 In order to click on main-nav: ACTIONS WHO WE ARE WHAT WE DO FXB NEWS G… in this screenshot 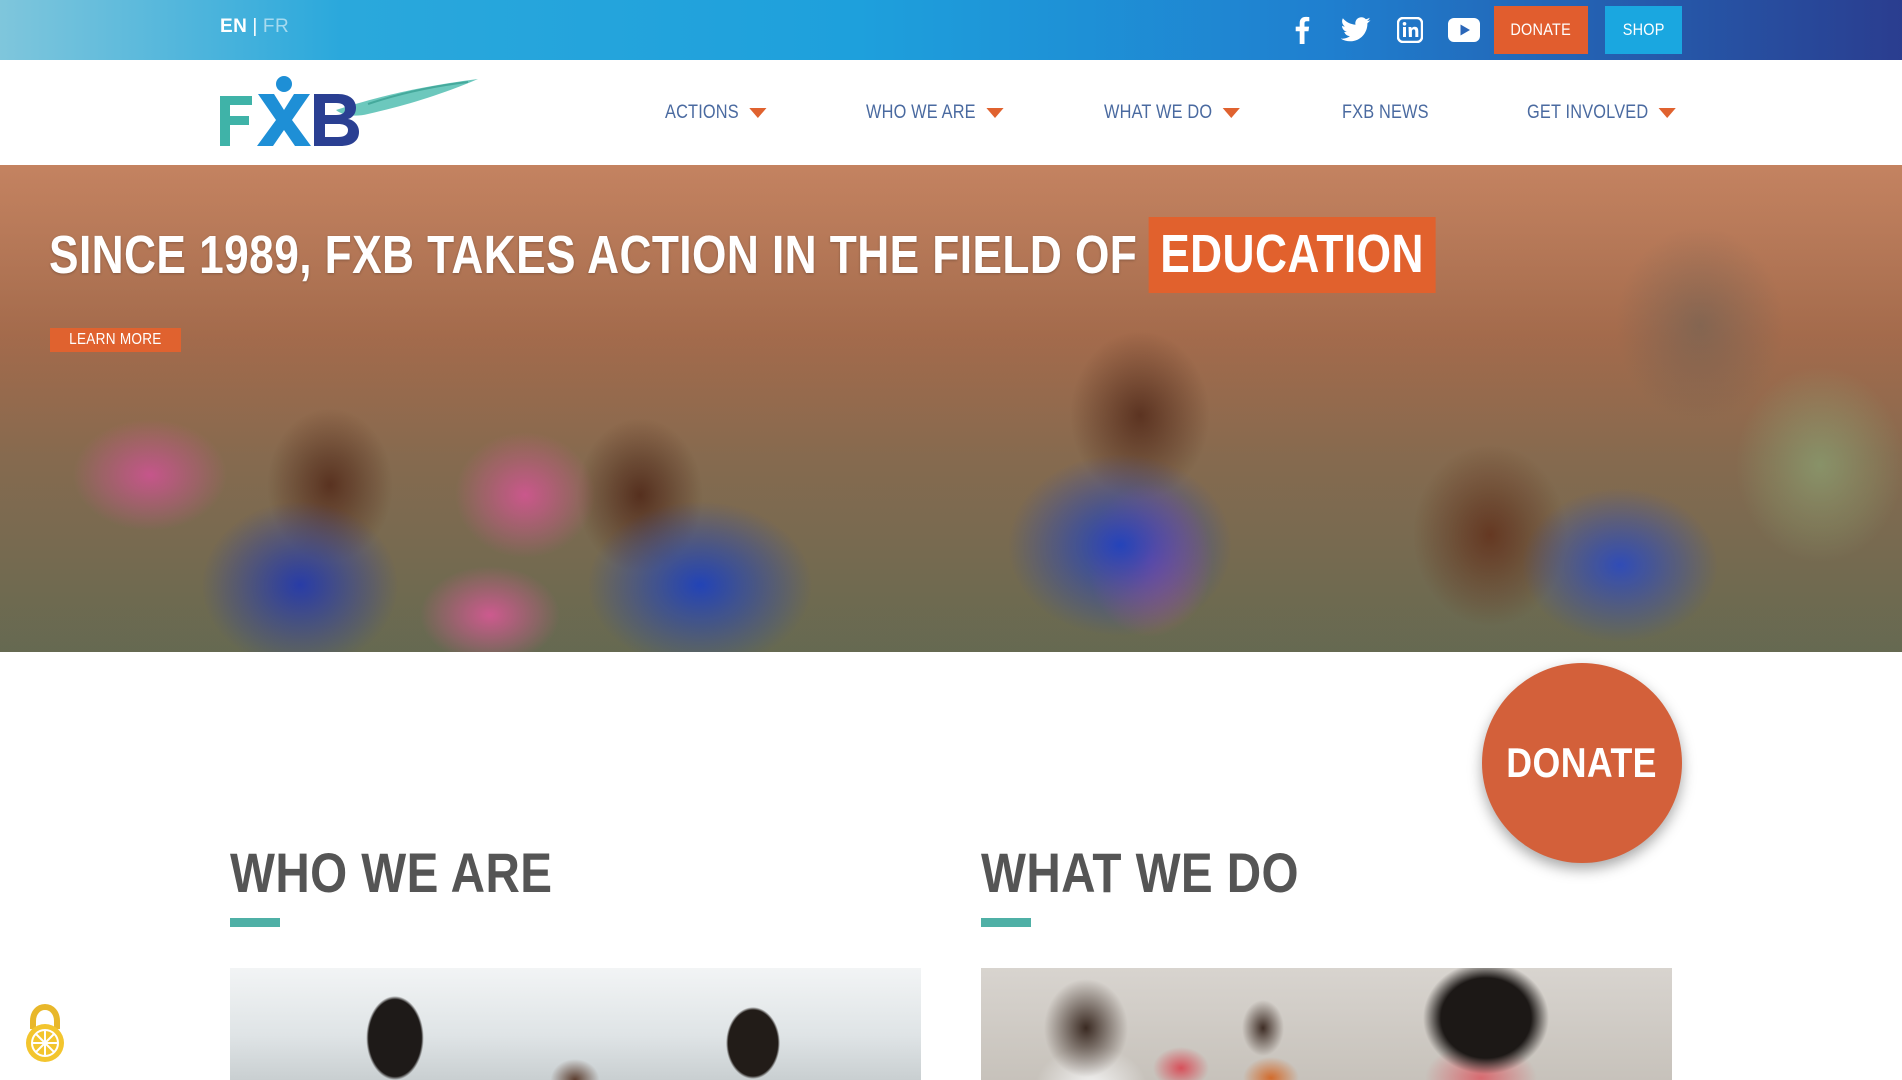, I will do `click(951, 117)`.